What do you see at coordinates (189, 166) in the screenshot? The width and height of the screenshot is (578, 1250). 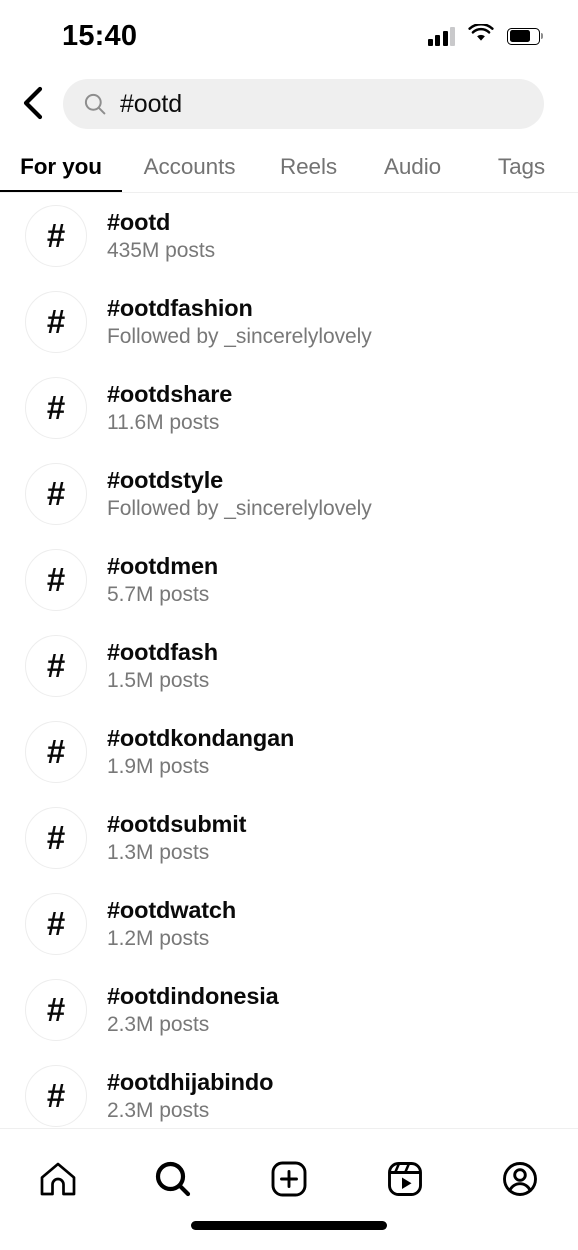 I see `tab-accounts: Accounts` at bounding box center [189, 166].